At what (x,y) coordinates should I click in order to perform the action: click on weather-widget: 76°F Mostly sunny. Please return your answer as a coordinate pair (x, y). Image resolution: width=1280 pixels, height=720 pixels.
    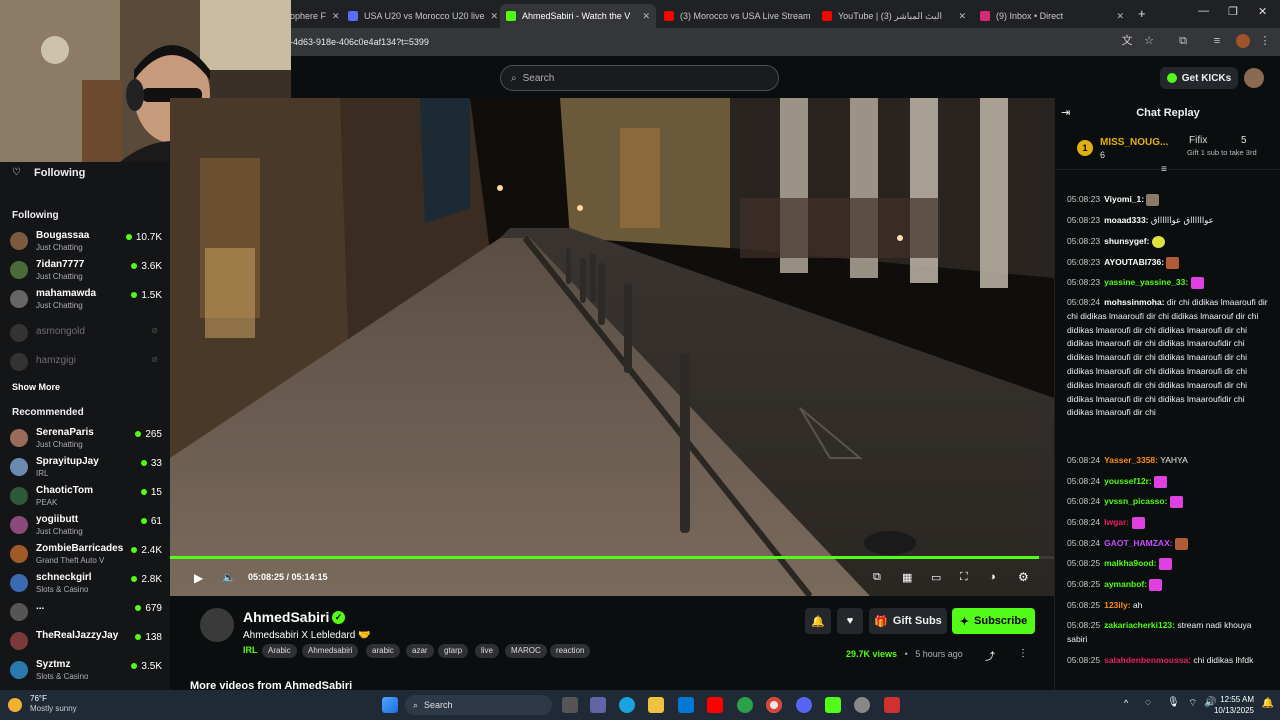
    Looking at the image, I should click on (53, 704).